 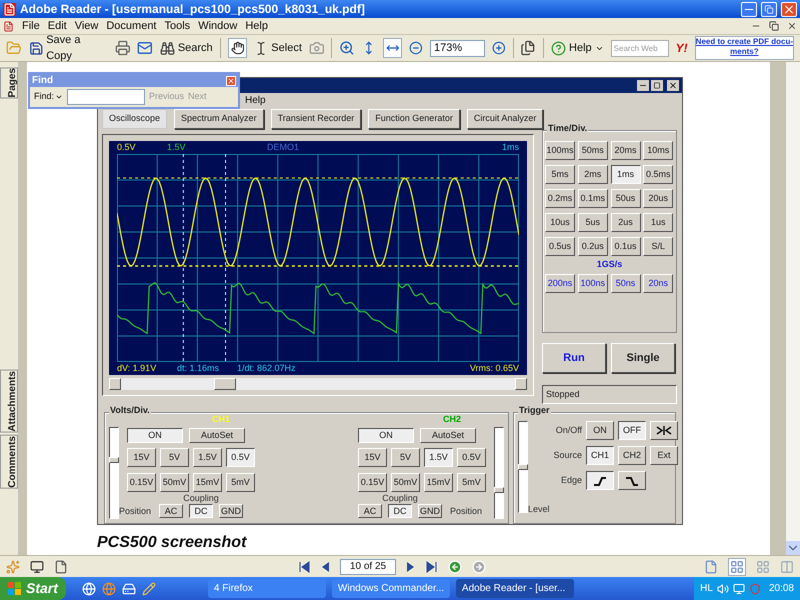 I want to click on time-div-button: 20ms, so click(x=625, y=150).